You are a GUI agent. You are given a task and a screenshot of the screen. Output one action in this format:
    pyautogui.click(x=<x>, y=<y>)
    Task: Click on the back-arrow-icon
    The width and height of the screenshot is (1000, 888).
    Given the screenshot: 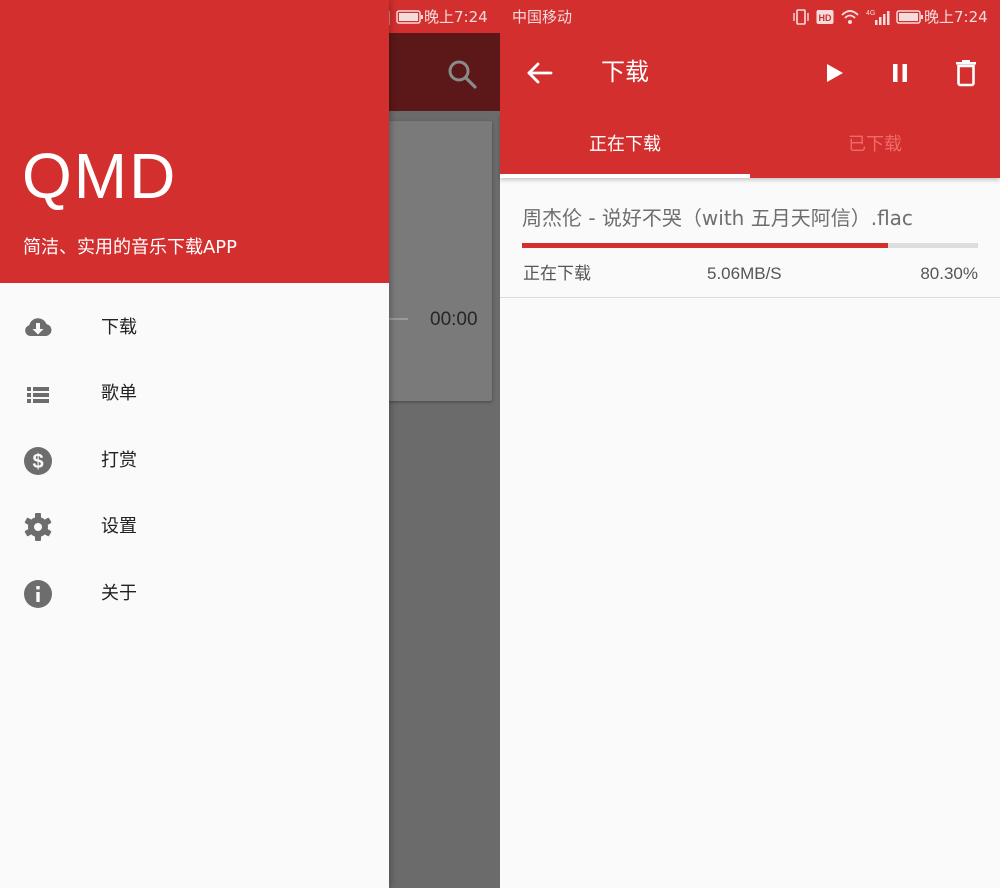 What is the action you would take?
    pyautogui.click(x=540, y=73)
    